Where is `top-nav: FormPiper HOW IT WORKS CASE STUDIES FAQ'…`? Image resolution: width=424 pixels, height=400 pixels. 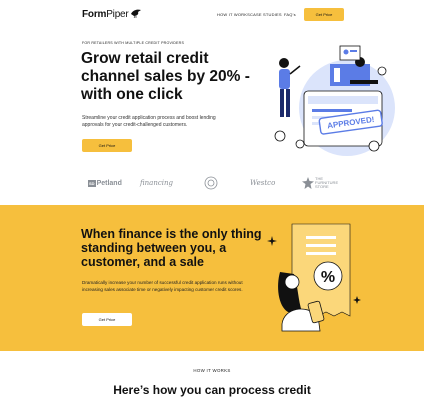 top-nav: FormPiper HOW IT WORKS CASE STUDIES FAQ'… is located at coordinates (212, 15).